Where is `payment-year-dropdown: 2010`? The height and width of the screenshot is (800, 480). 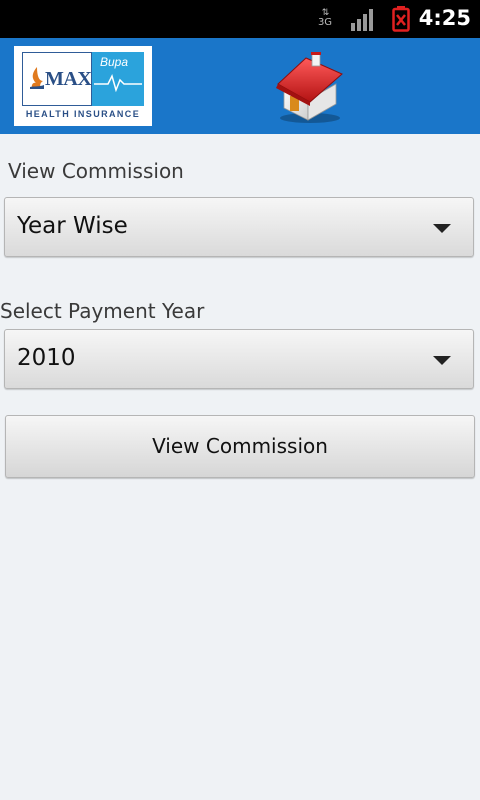
payment-year-dropdown: 2010 is located at coordinates (239, 359).